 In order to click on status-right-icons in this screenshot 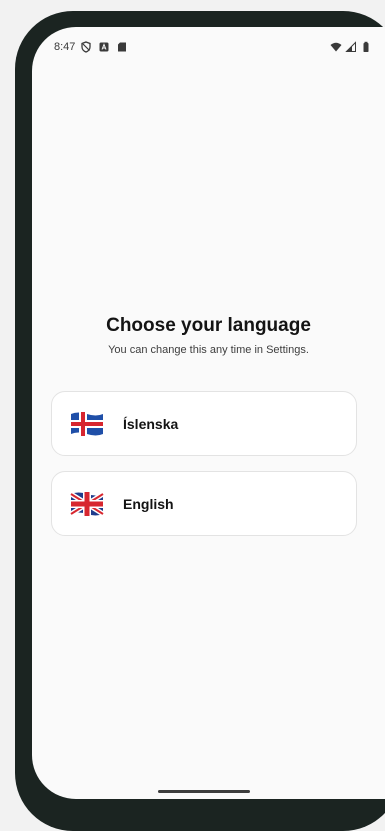, I will do `click(351, 47)`.